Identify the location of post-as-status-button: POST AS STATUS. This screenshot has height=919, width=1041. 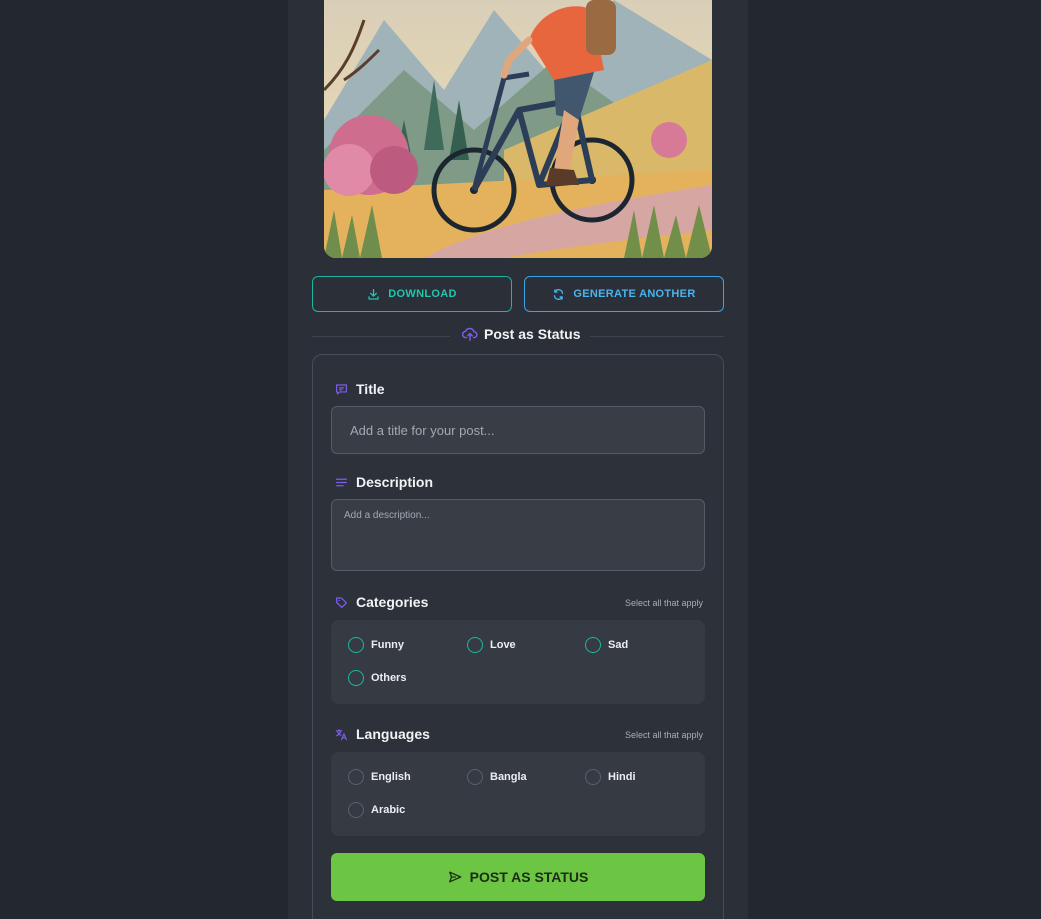
(518, 877).